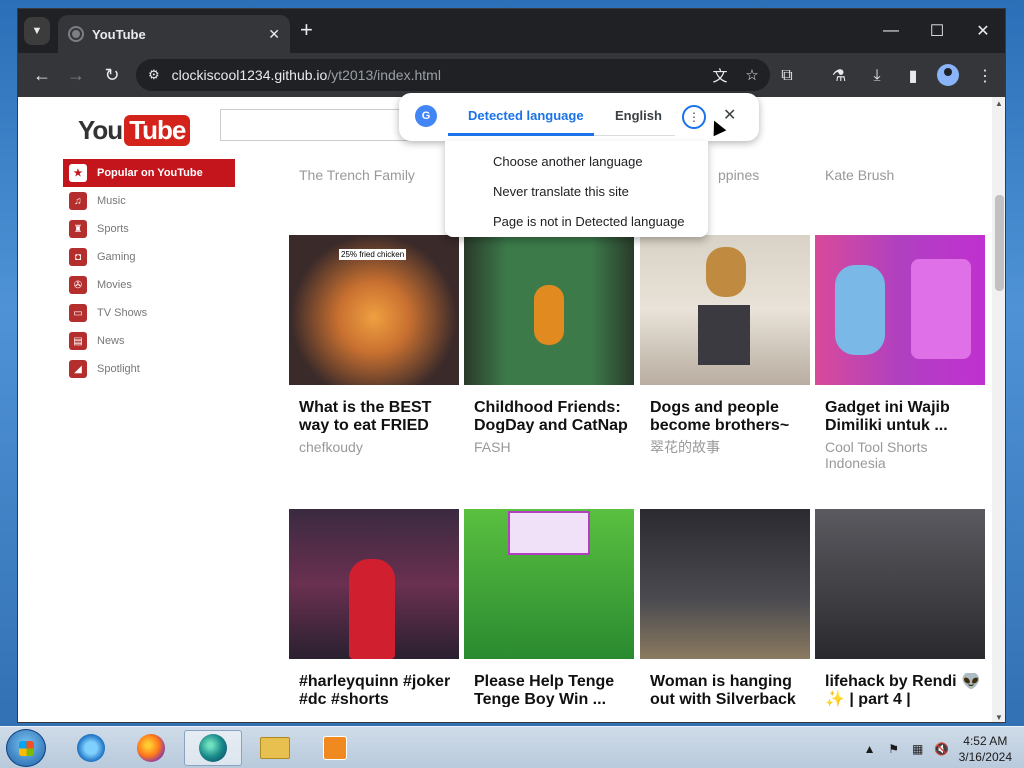 Image resolution: width=1024 pixels, height=768 pixels. Describe the element at coordinates (78, 173) in the screenshot. I see `star-icon: ★` at that location.